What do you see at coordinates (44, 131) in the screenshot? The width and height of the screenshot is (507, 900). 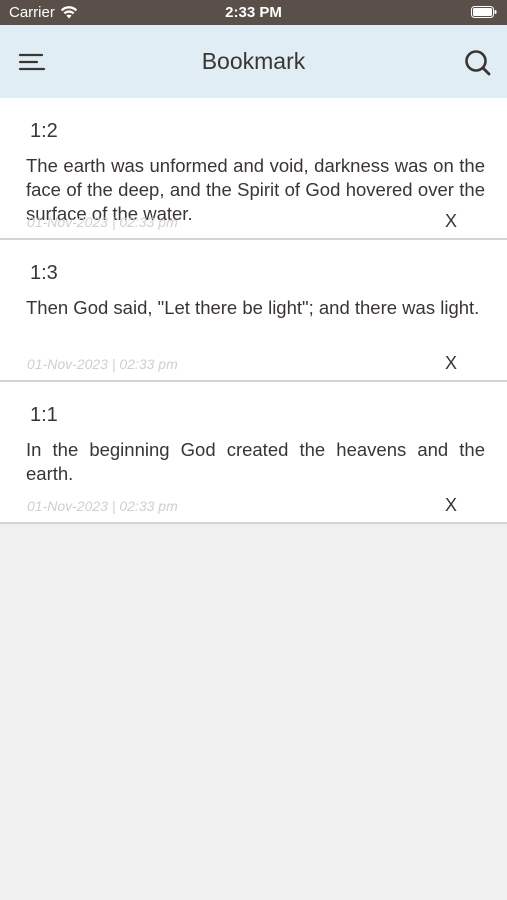 I see `verse-reference: 1:2` at bounding box center [44, 131].